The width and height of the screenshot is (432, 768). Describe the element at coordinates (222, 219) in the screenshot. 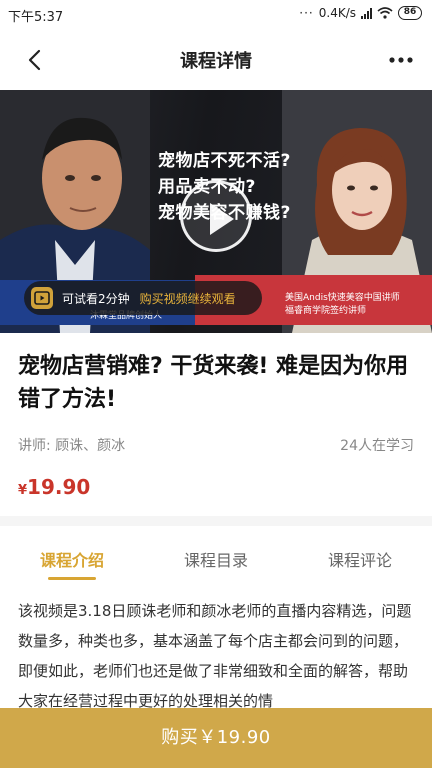

I see `play-icon` at that location.